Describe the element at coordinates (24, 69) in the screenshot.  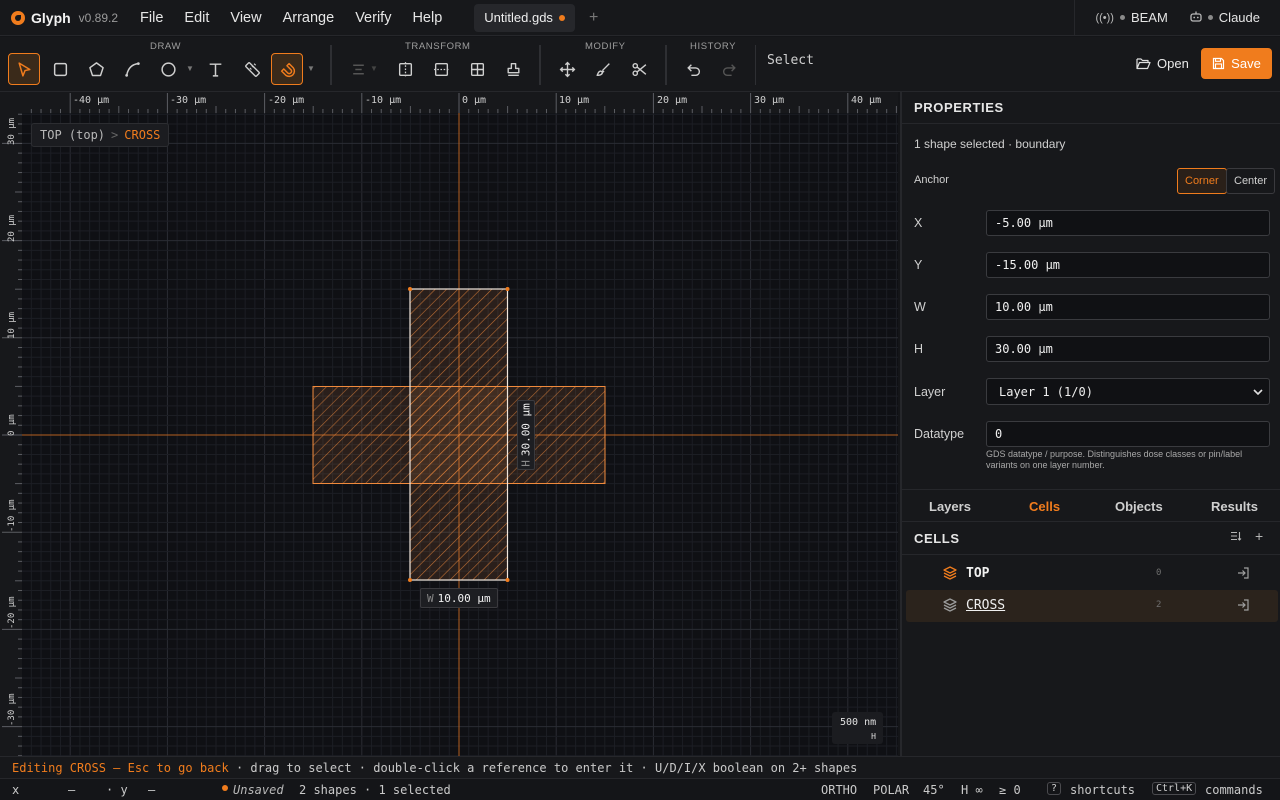
I see `select-tool` at that location.